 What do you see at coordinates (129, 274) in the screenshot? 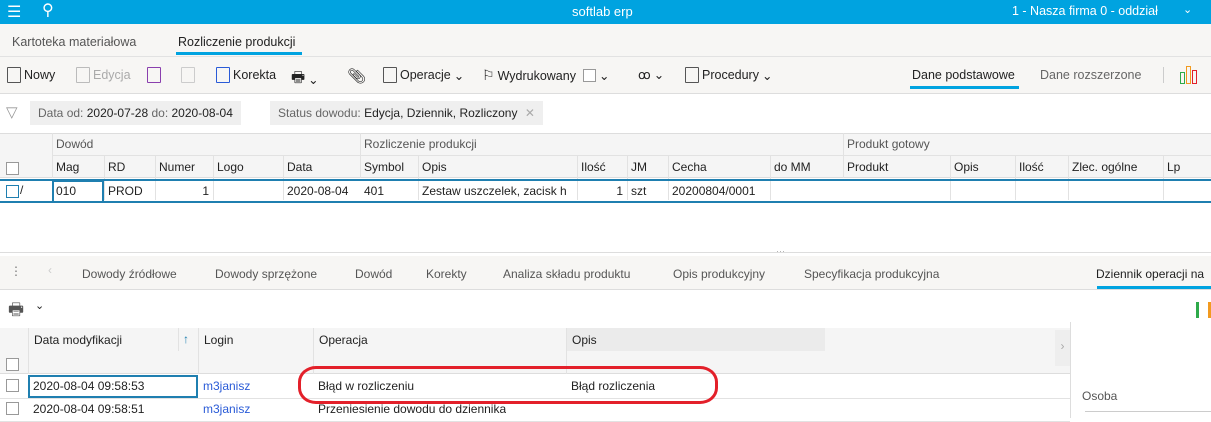
I see `detail-tab: Dowody źródłowe` at bounding box center [129, 274].